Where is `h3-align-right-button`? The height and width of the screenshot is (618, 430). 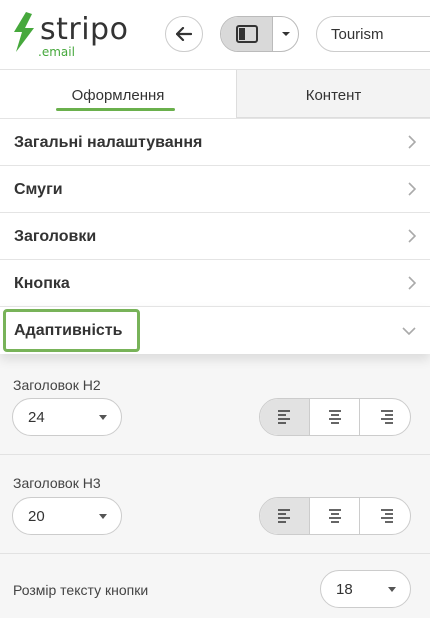
h3-align-right-button is located at coordinates (385, 516).